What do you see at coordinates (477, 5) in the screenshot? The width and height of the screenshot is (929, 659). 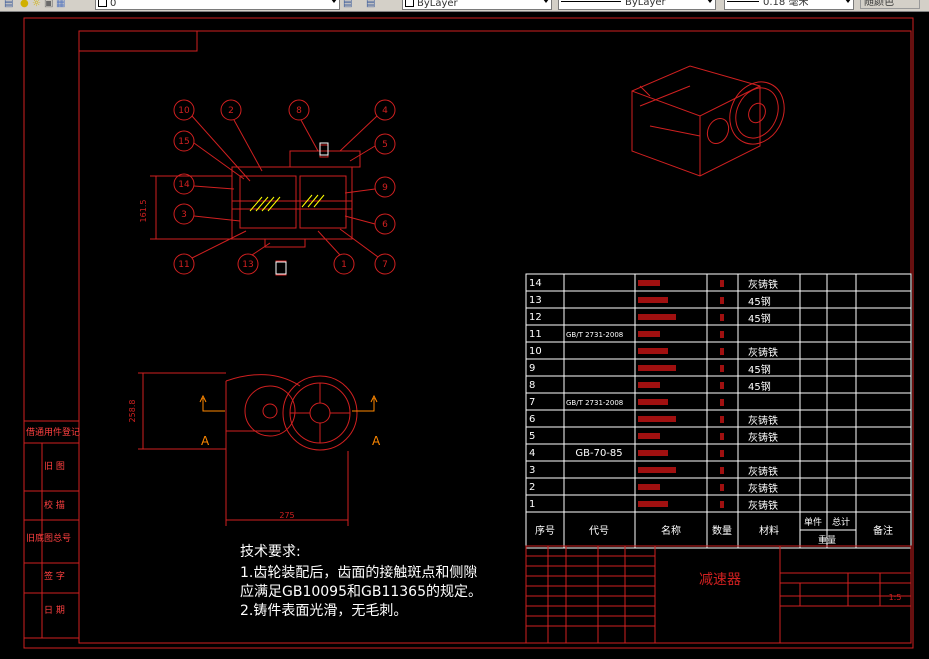 I see `color-dropdown: ByLayer` at bounding box center [477, 5].